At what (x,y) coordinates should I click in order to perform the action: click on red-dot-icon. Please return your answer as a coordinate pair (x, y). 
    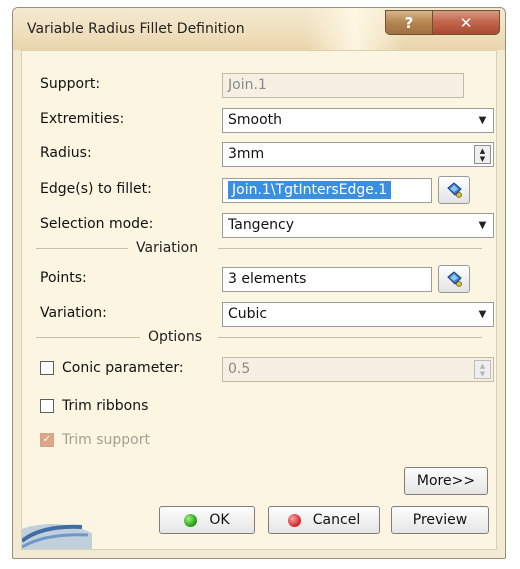
    Looking at the image, I should click on (294, 520).